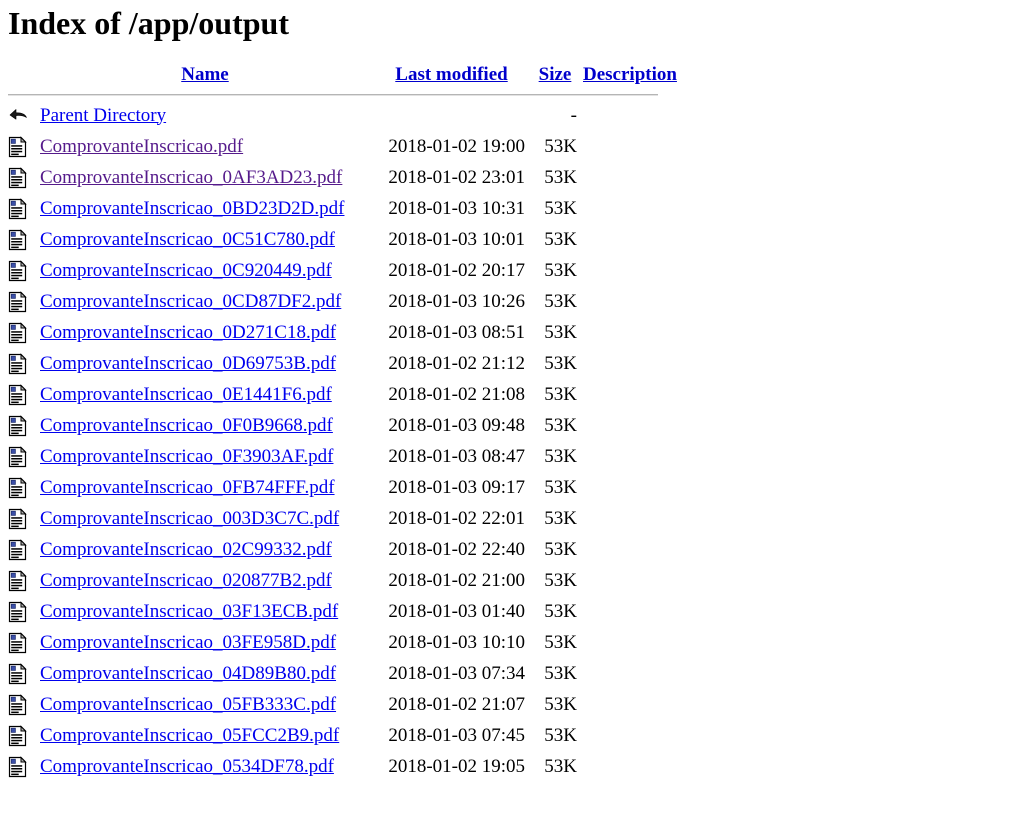 This screenshot has width=1024, height=826. Describe the element at coordinates (456, 301) in the screenshot. I see `row-last-modified-cell: 2018-01-03 10:26` at that location.